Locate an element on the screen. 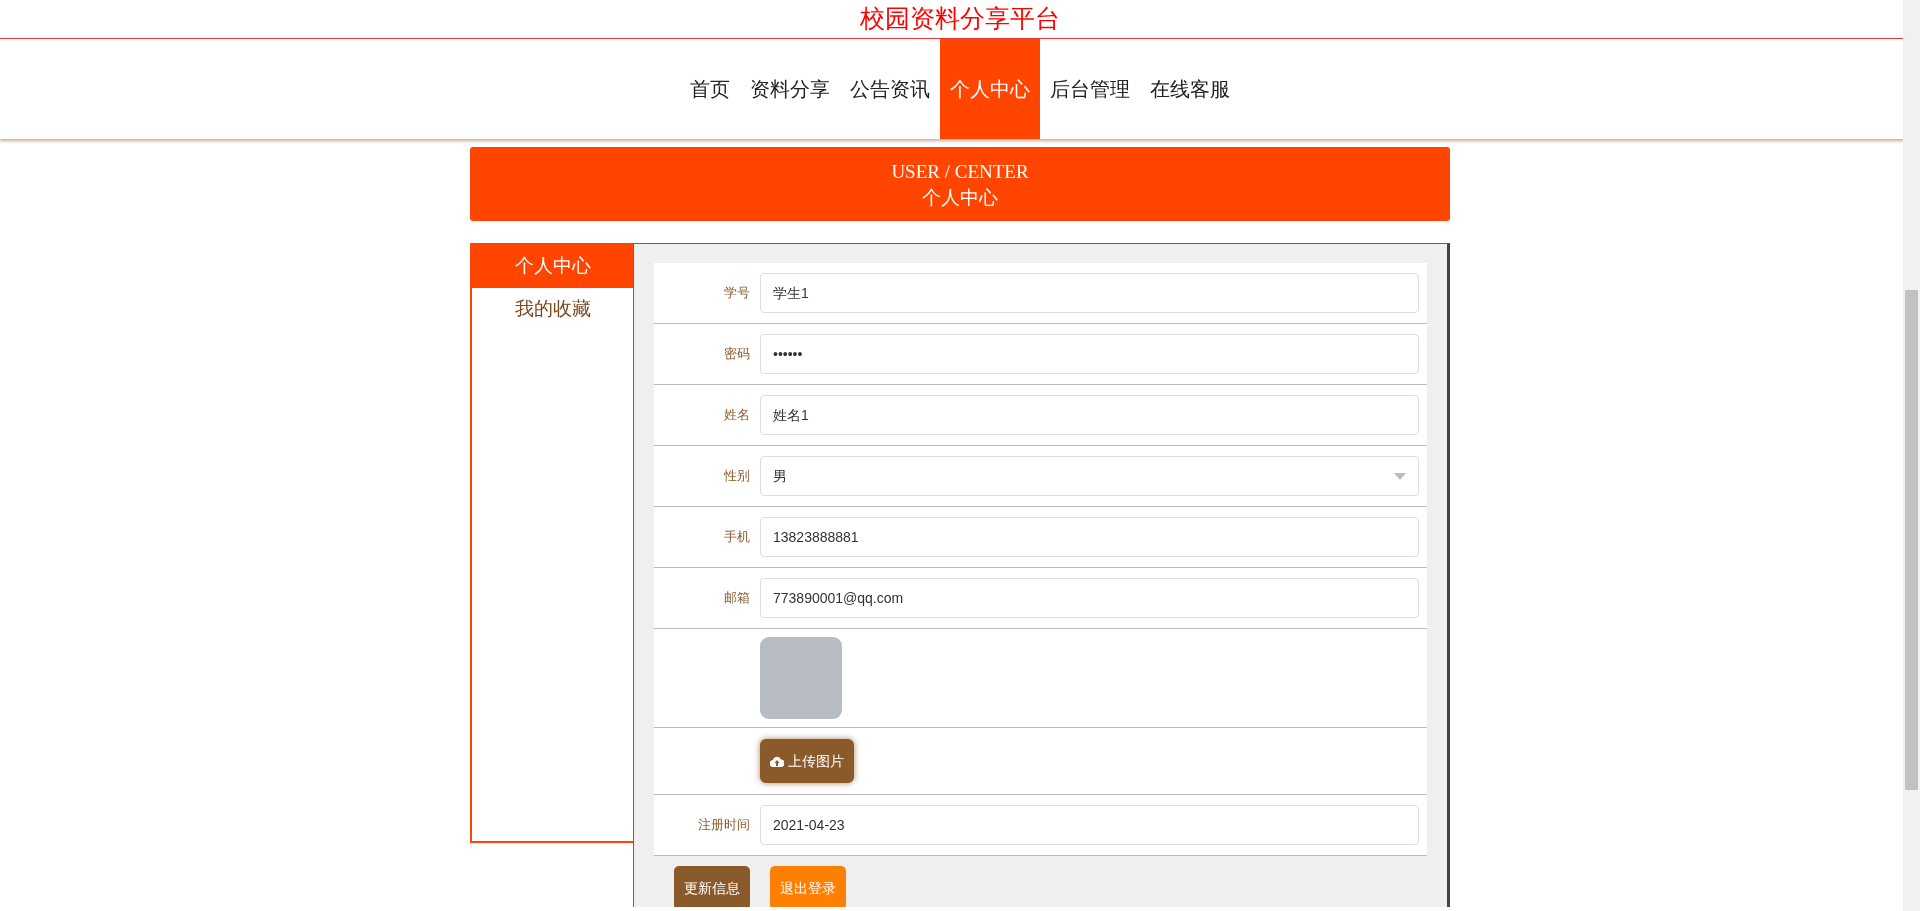  nav-tab: 公告资讯 is located at coordinates (890, 89).